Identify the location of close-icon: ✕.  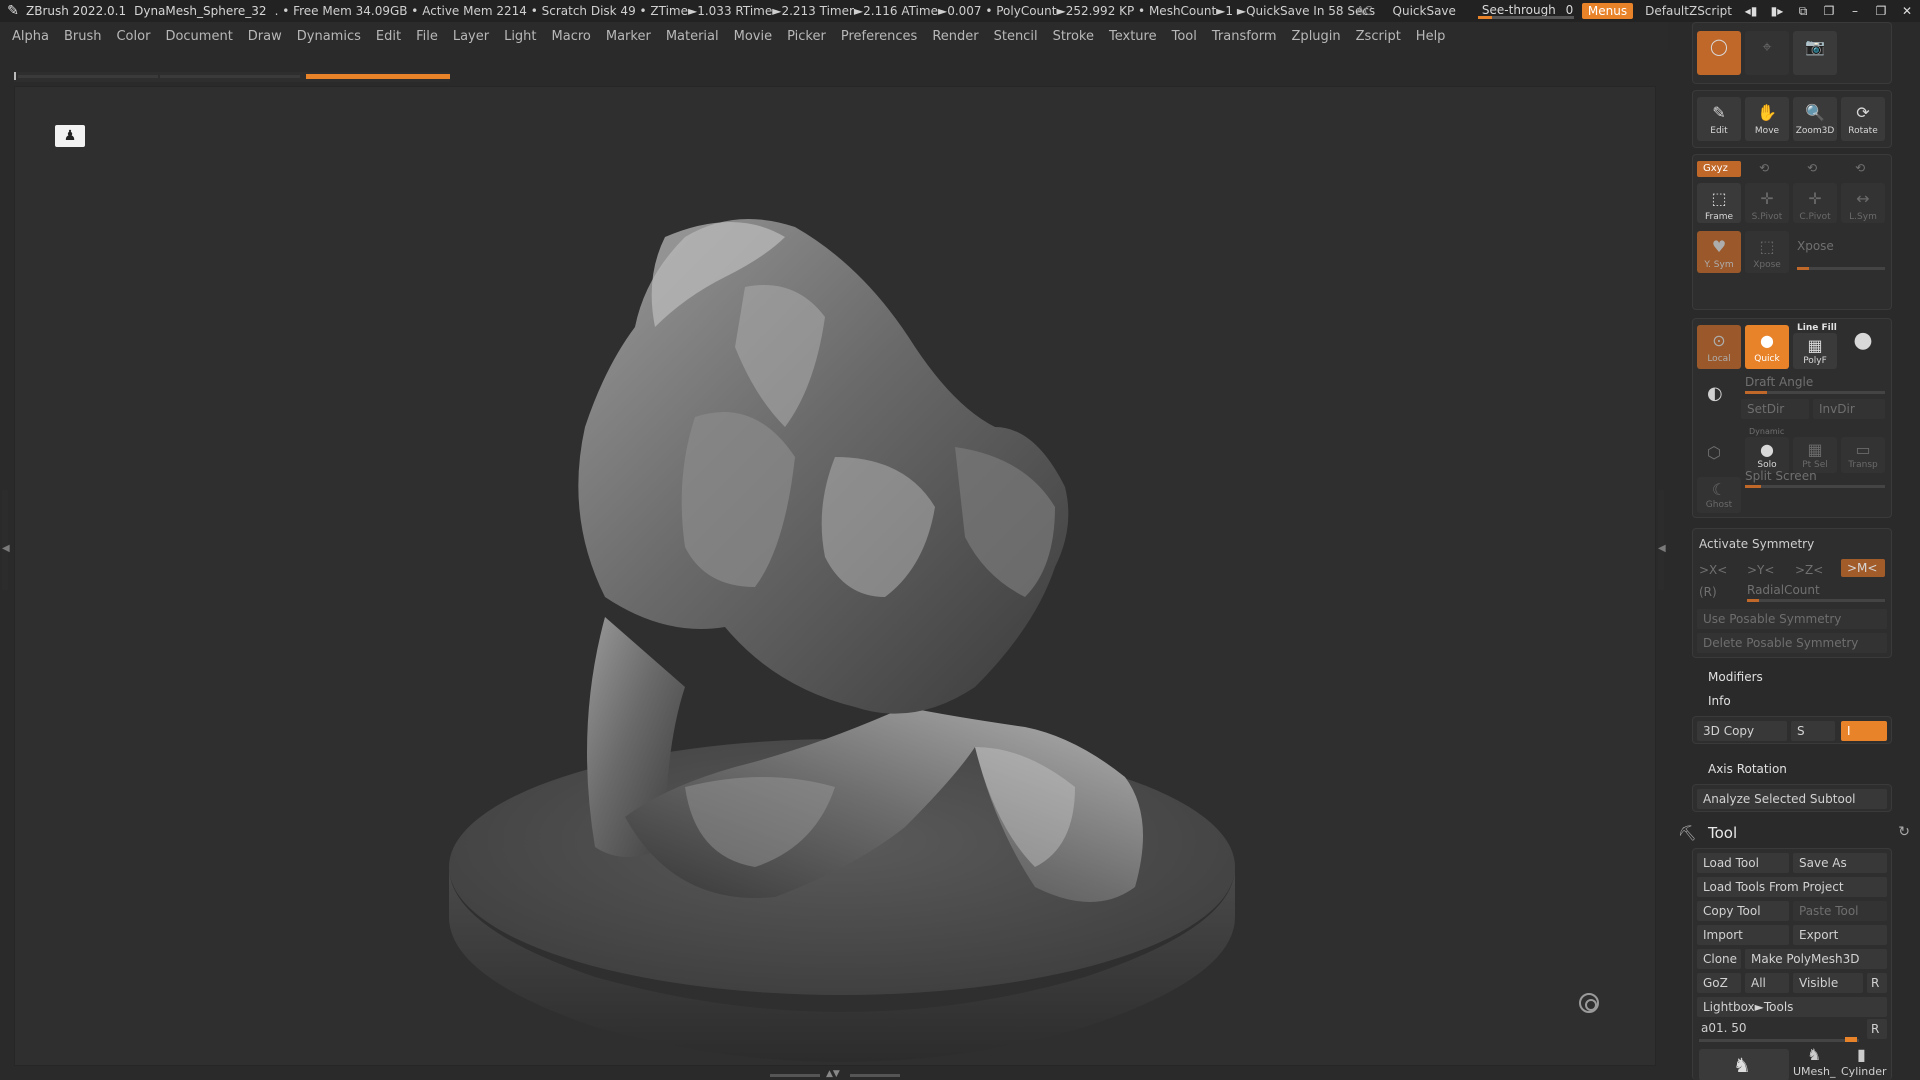
(1907, 11).